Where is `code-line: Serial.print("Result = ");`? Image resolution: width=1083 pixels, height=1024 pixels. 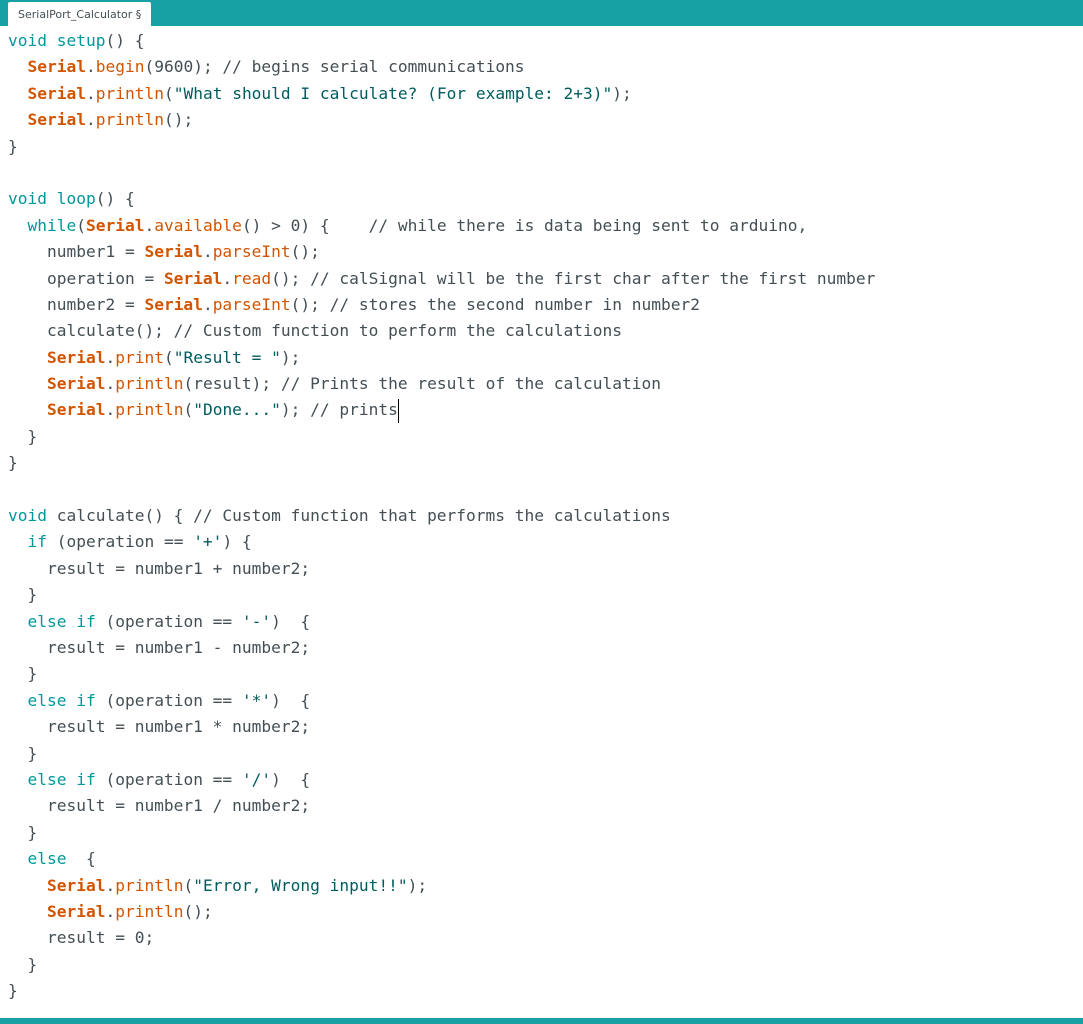
code-line: Serial.print("Result = "); is located at coordinates (441, 358).